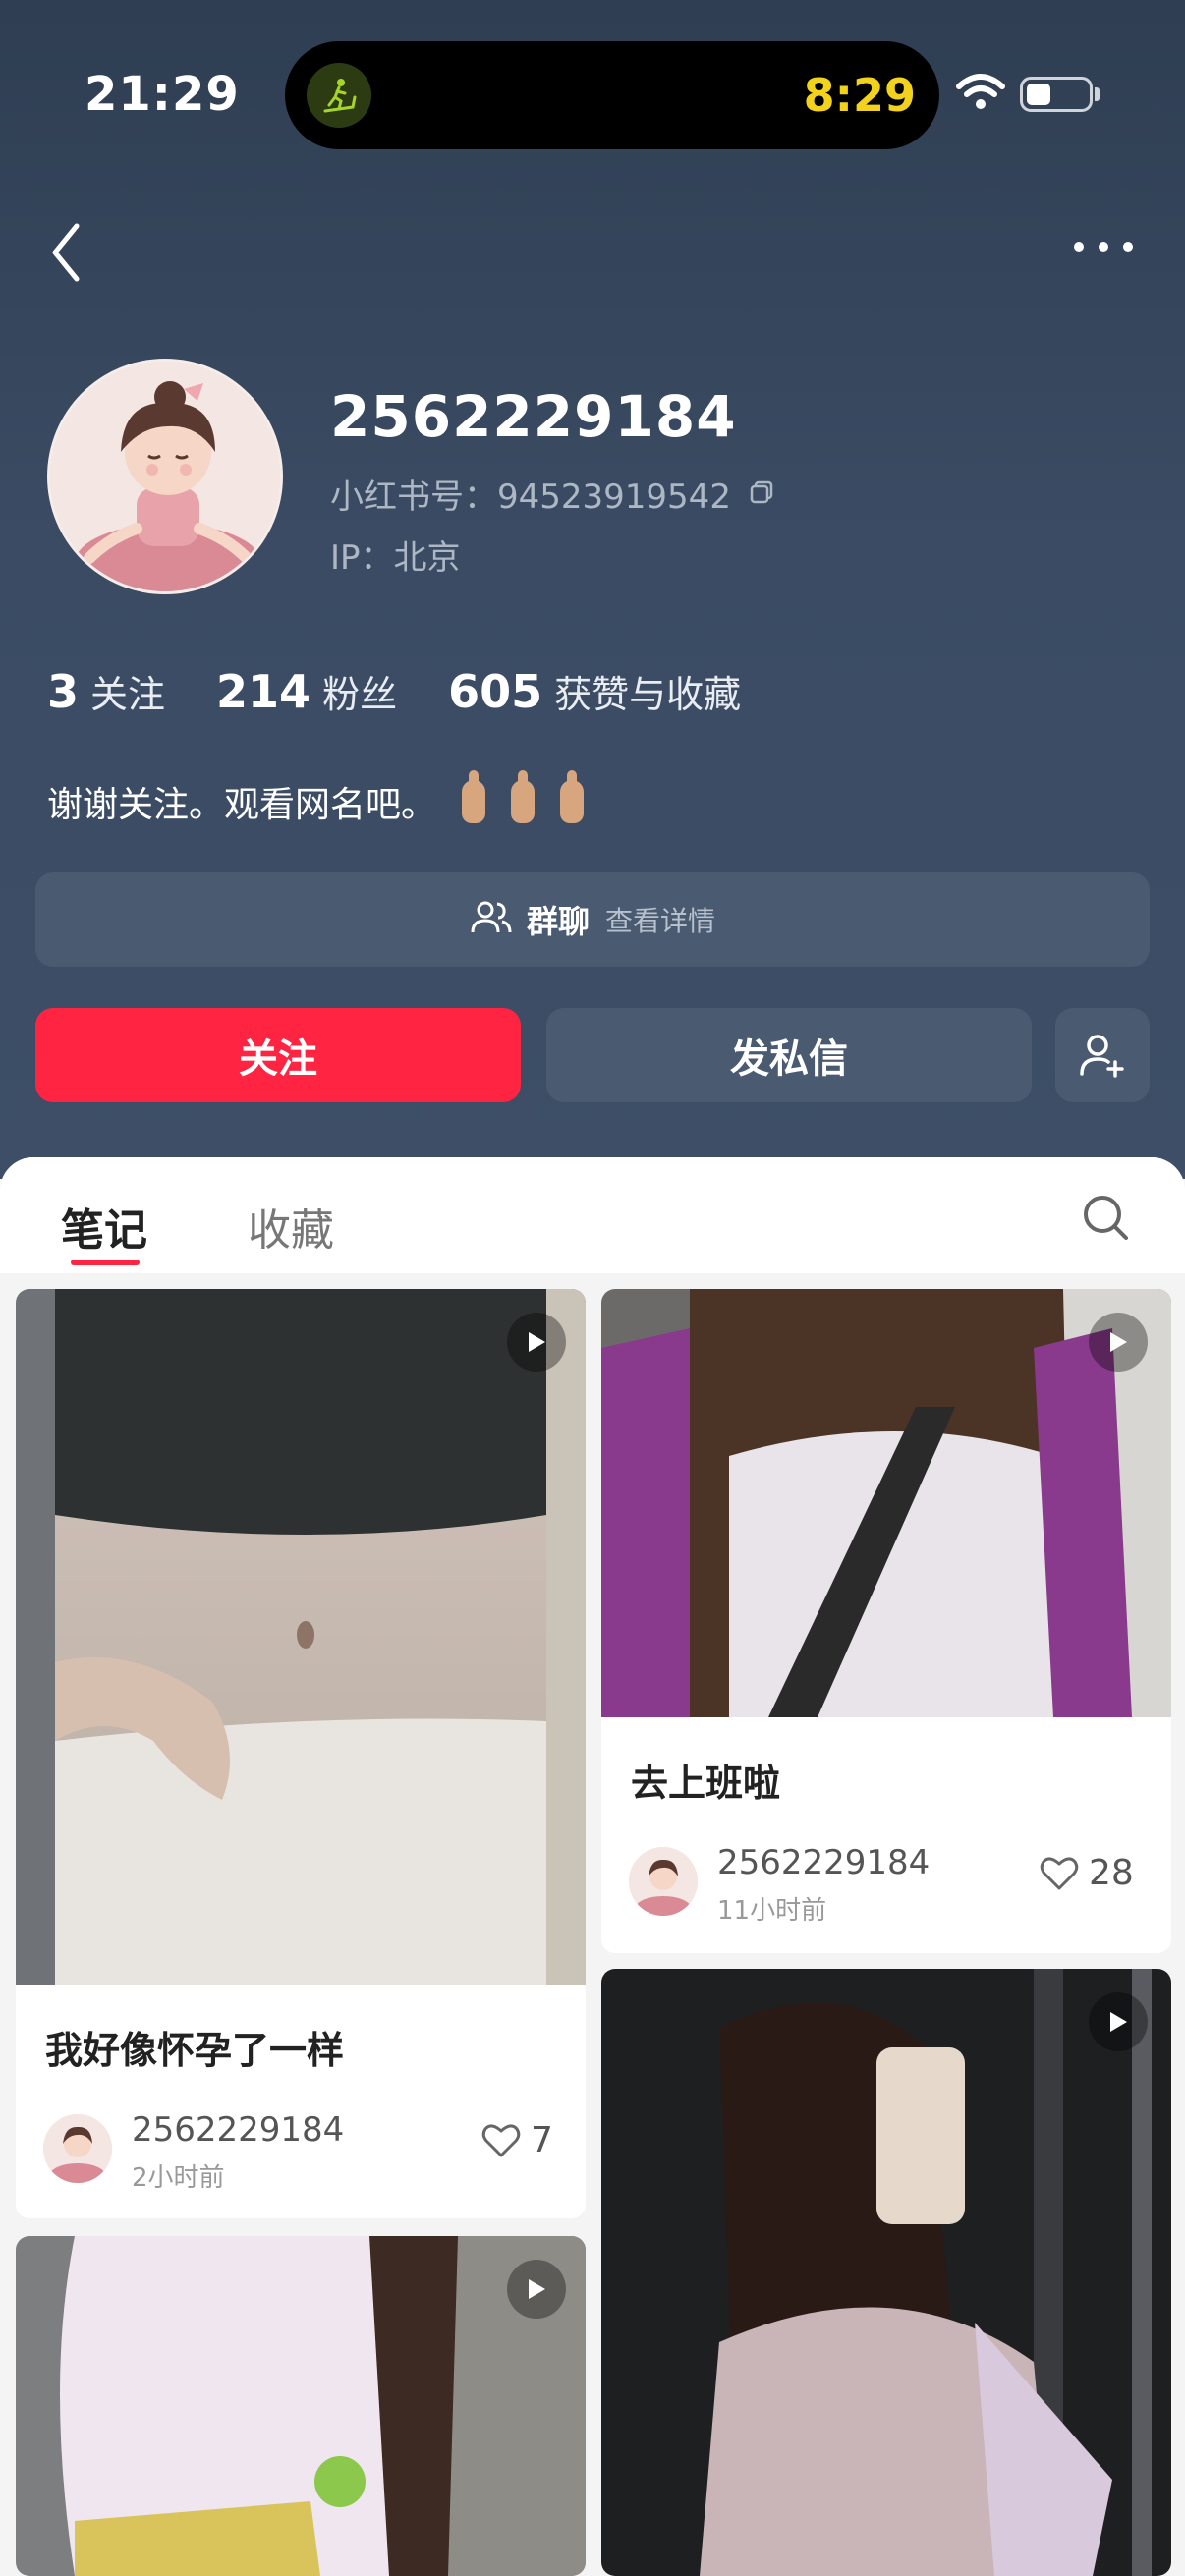 The height and width of the screenshot is (2576, 1185). What do you see at coordinates (128, 694) in the screenshot?
I see `stat-label: 关注` at bounding box center [128, 694].